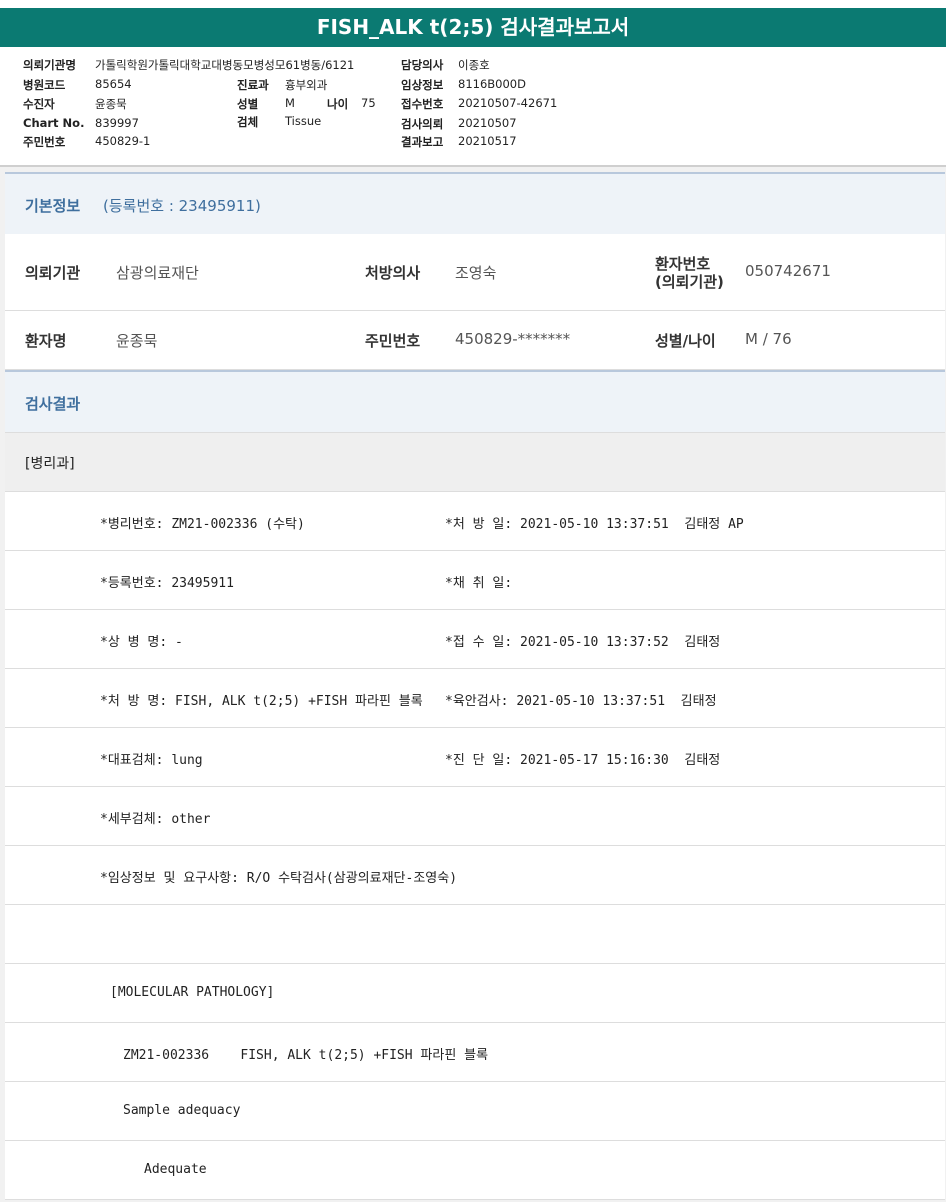 Image resolution: width=946 pixels, height=1202 pixels. I want to click on department-row: [병리과], so click(475, 462).